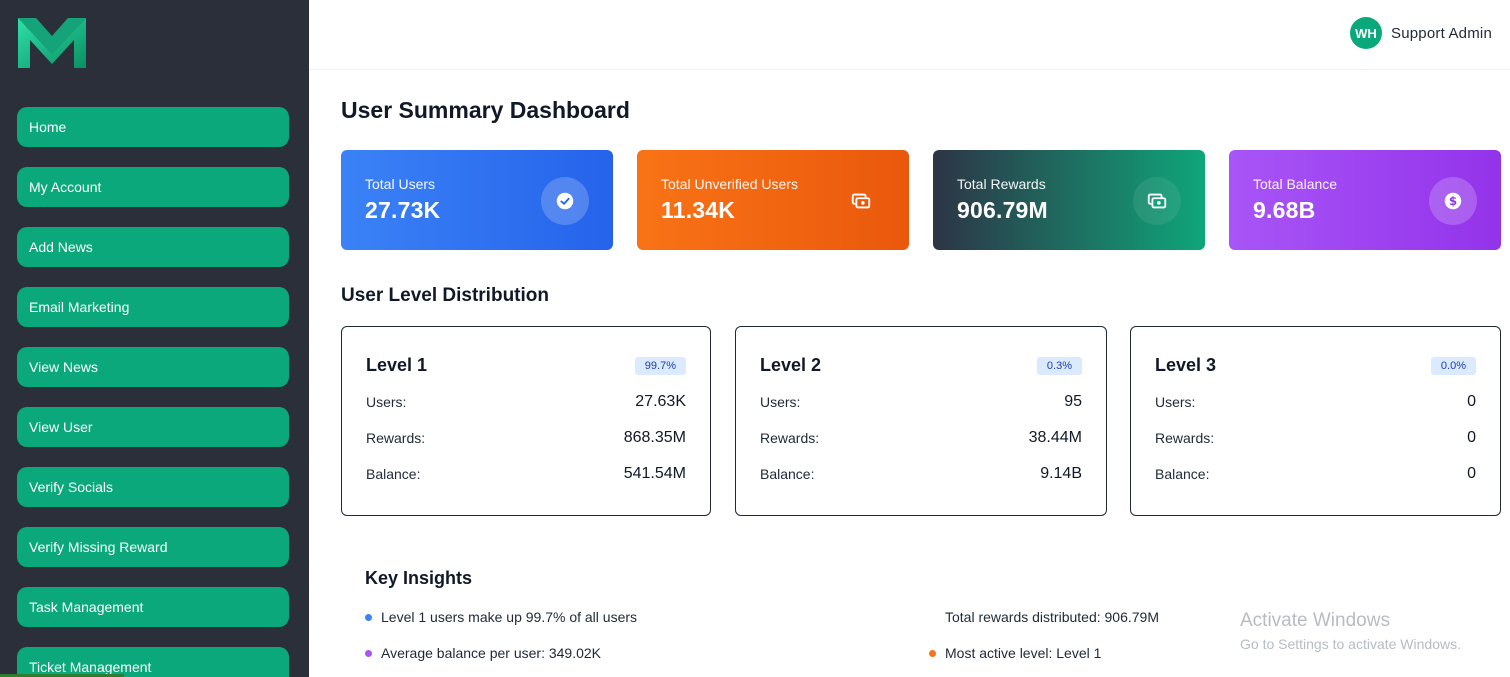 This screenshot has height=677, width=1510. I want to click on sidebar-item-verify-socials: Verify Socials, so click(153, 487).